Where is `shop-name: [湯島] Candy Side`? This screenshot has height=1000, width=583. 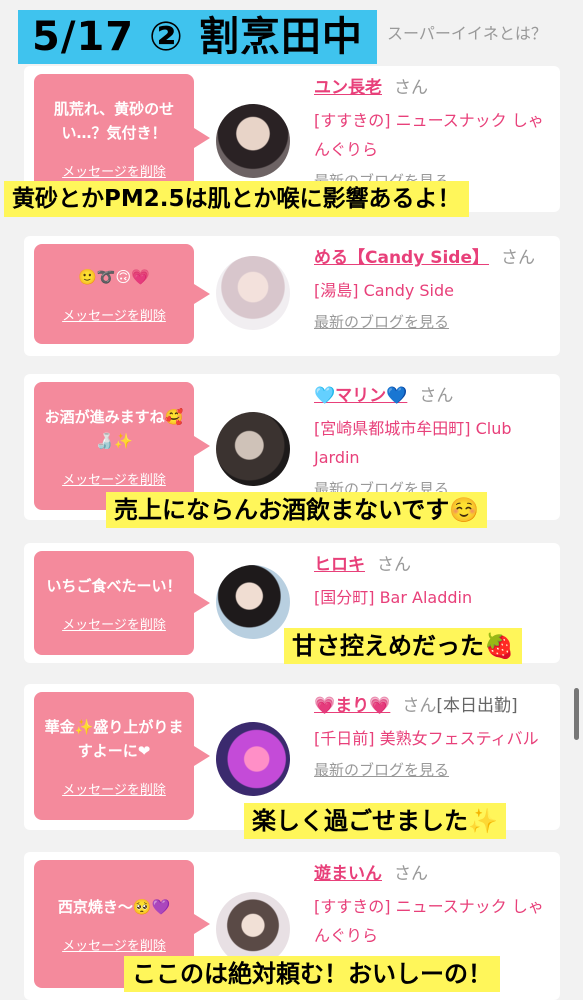 shop-name: [湯島] Candy Side is located at coordinates (384, 290).